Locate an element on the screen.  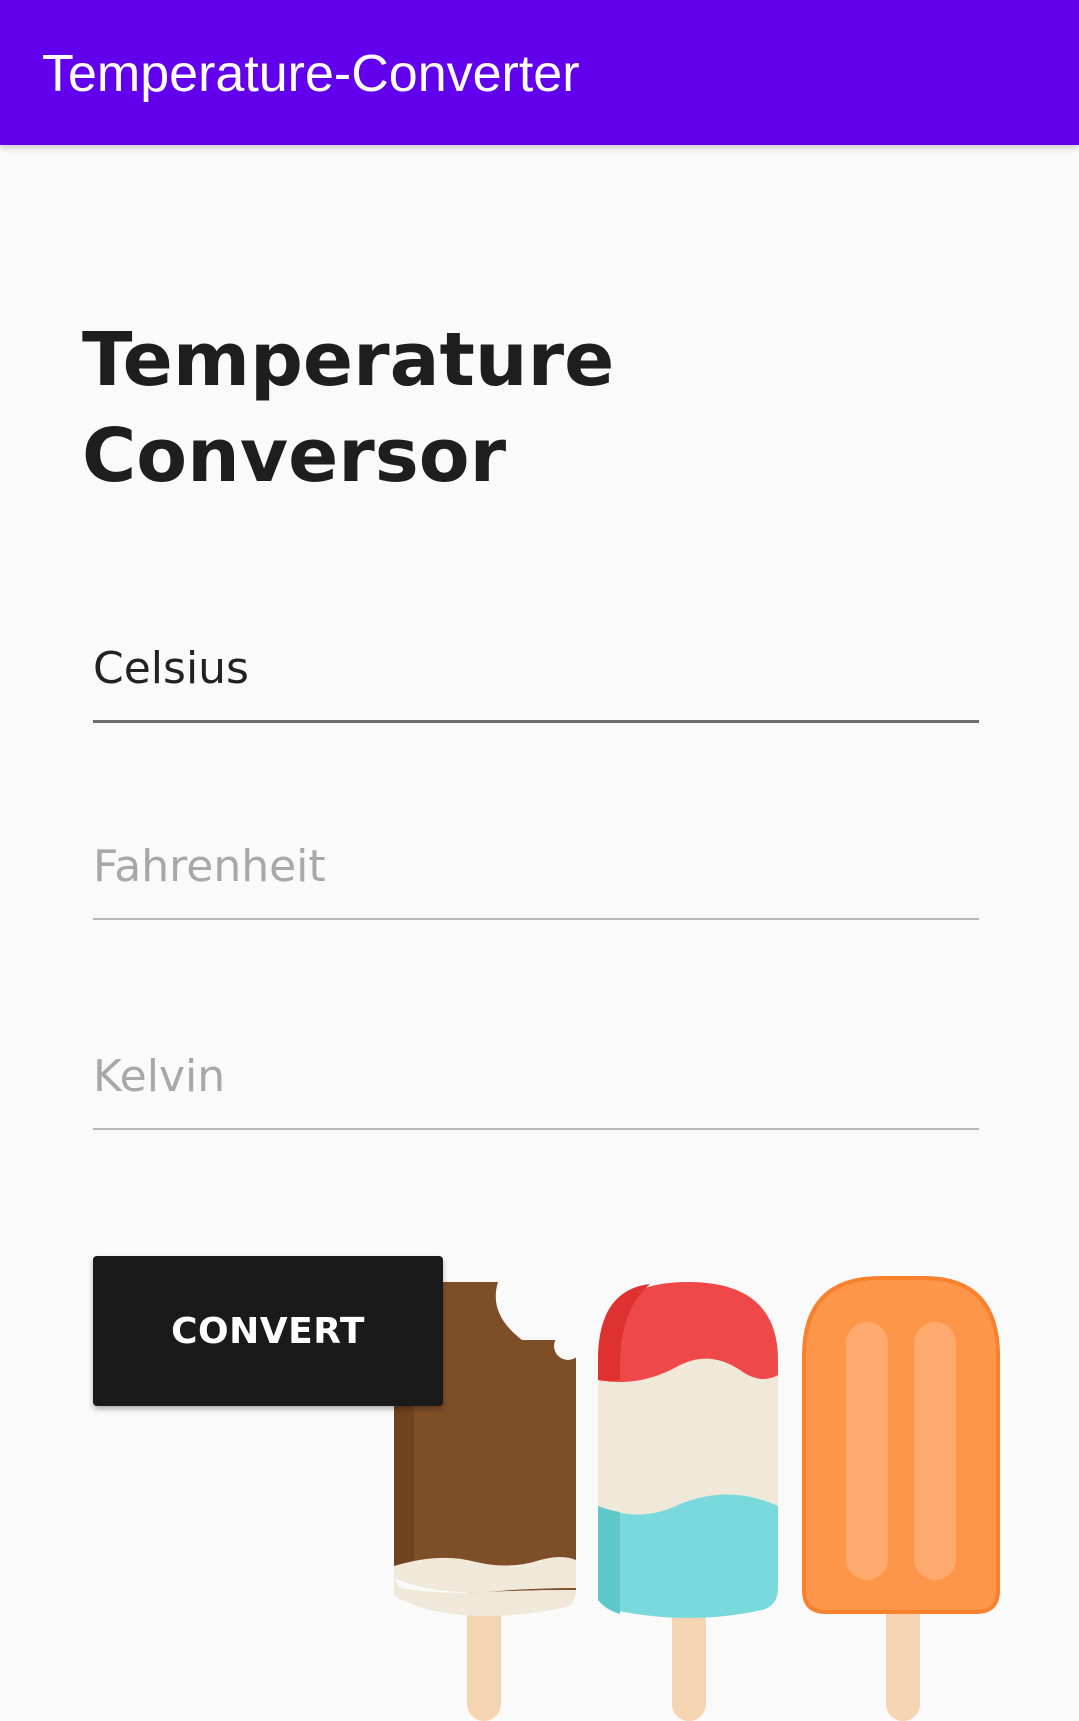
fahrenheit-input is located at coordinates (536, 866).